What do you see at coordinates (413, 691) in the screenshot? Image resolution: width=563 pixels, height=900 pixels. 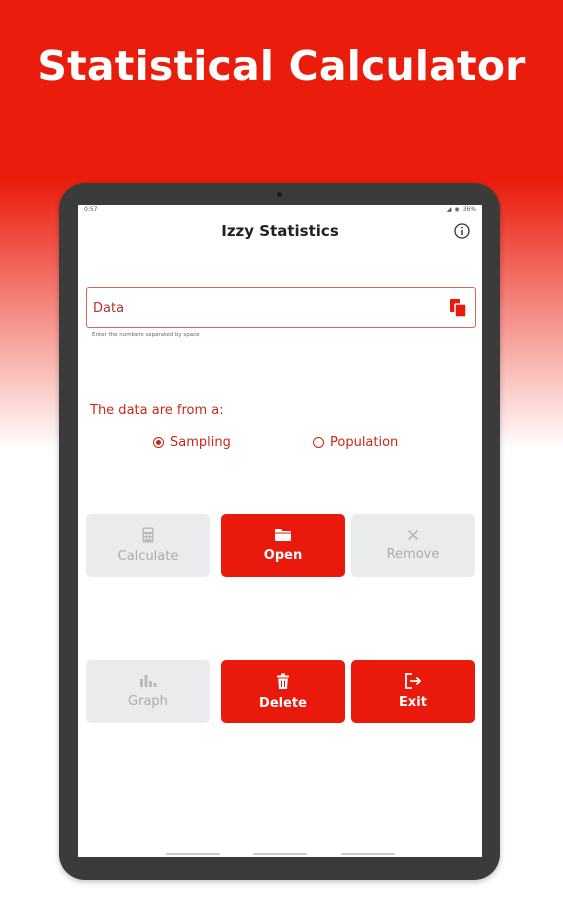 I see `exit-button: Exit` at bounding box center [413, 691].